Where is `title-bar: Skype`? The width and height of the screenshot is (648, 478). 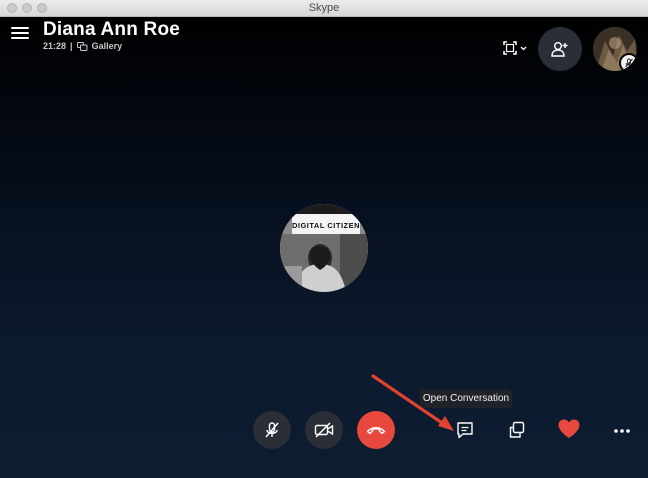 title-bar: Skype is located at coordinates (324, 8).